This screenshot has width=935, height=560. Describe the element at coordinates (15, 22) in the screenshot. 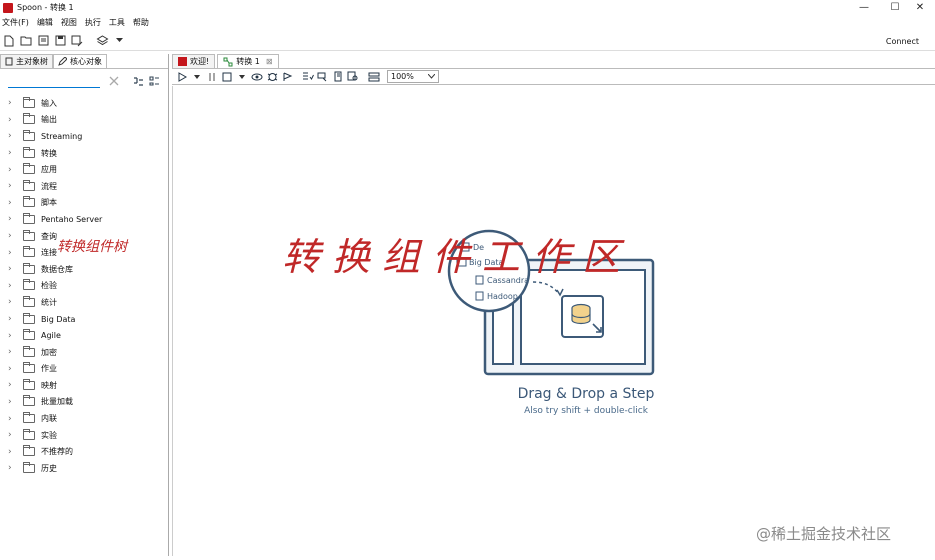

I see `menu-file: 文件(F)` at that location.